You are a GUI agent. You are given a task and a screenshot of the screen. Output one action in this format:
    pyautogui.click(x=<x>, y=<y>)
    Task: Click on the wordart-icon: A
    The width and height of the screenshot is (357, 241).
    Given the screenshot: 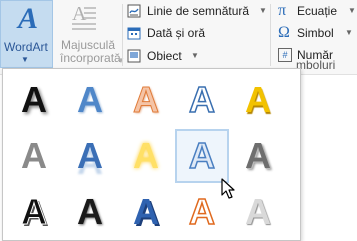 What is the action you would take?
    pyautogui.click(x=27, y=18)
    